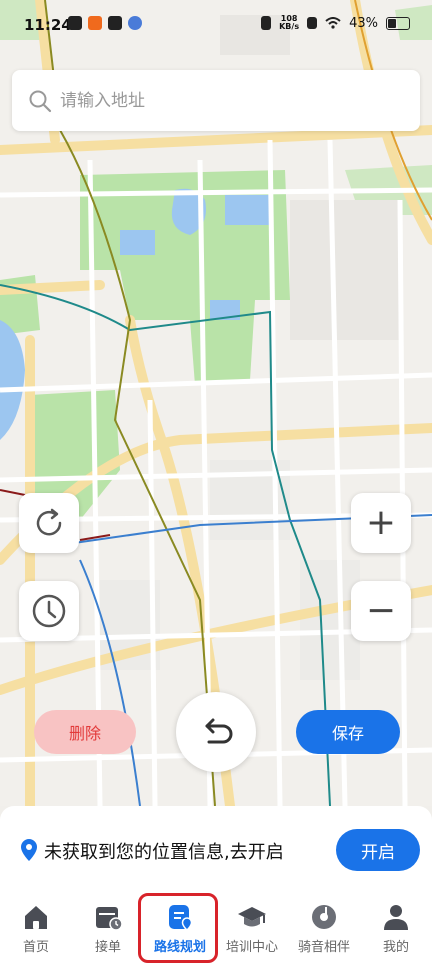 This screenshot has width=432, height=964. I want to click on zoom-out-button: −, so click(381, 611).